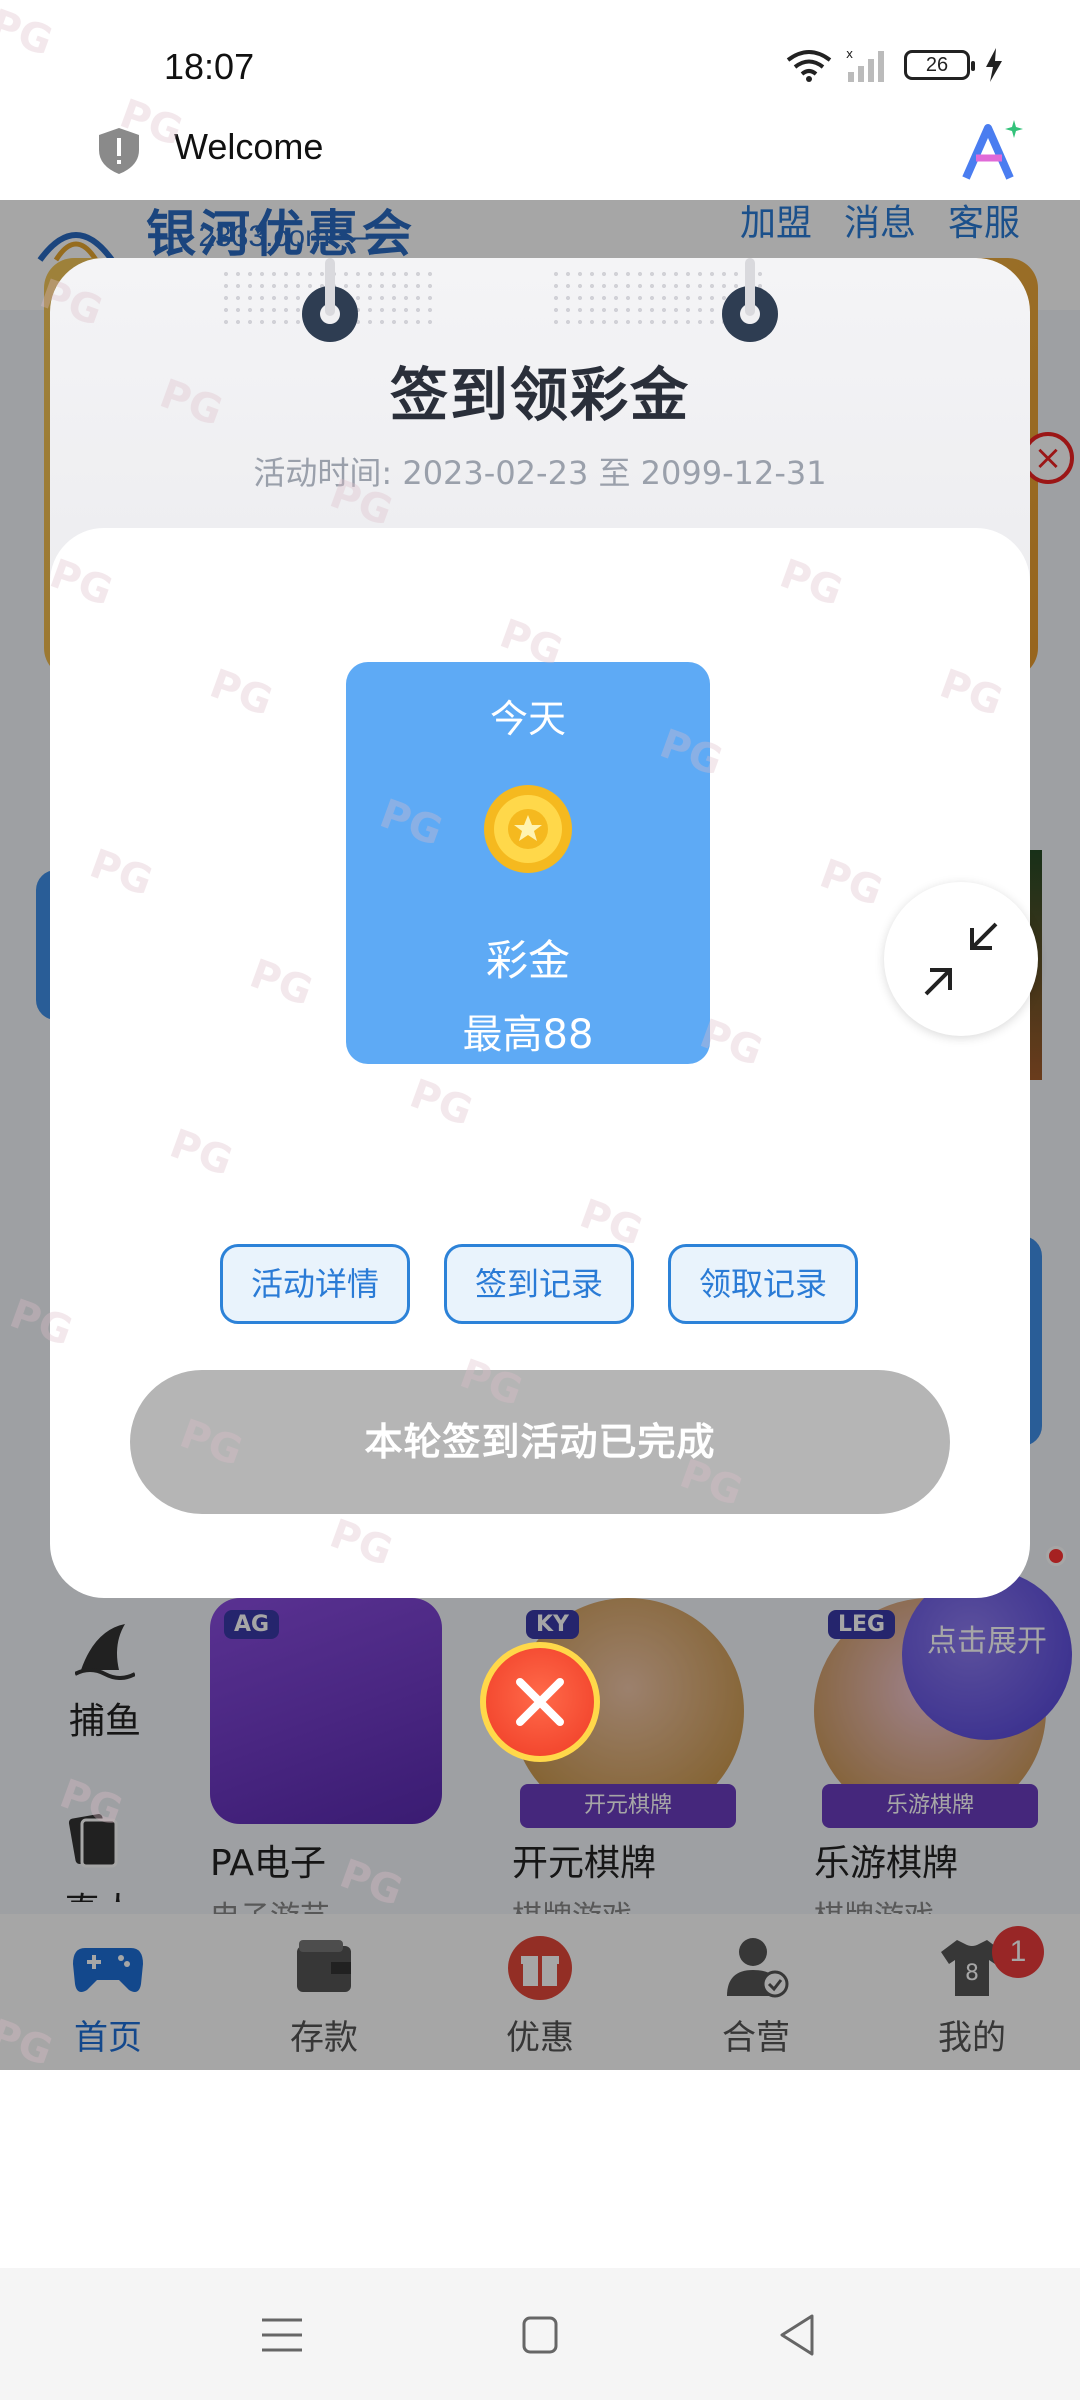  What do you see at coordinates (528, 829) in the screenshot?
I see `gold-coin-icon` at bounding box center [528, 829].